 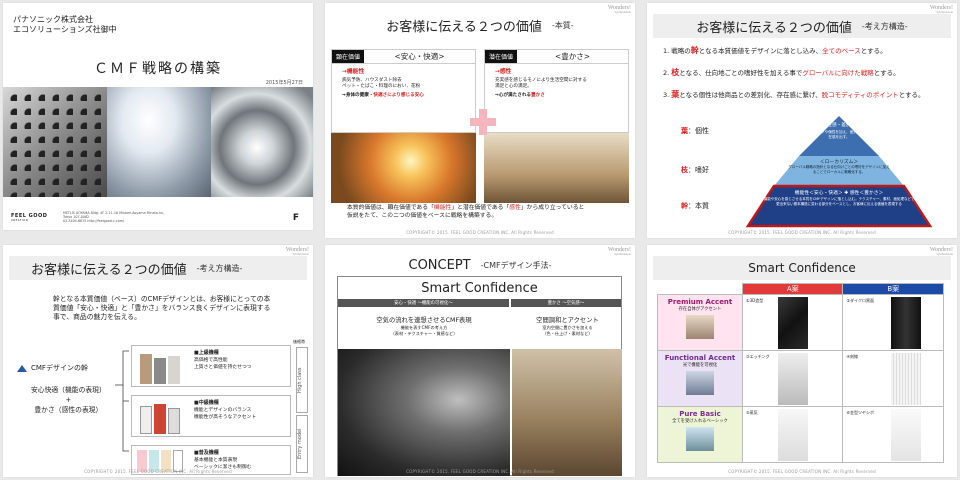 I want to click on tier-high-products, so click(x=160, y=366).